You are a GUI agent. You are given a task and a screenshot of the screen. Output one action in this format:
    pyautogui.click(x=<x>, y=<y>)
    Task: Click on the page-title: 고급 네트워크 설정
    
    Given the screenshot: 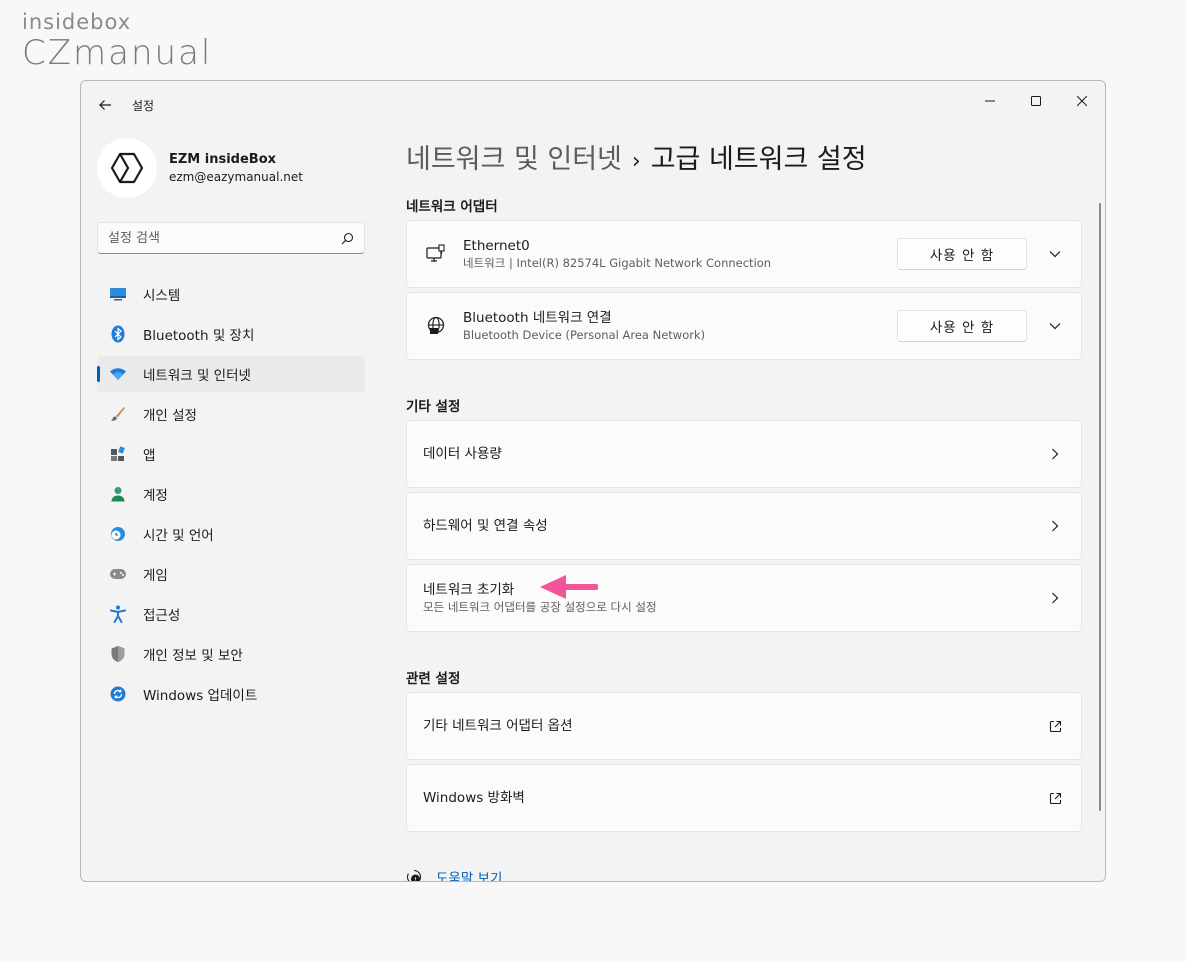 What is the action you would take?
    pyautogui.click(x=758, y=159)
    